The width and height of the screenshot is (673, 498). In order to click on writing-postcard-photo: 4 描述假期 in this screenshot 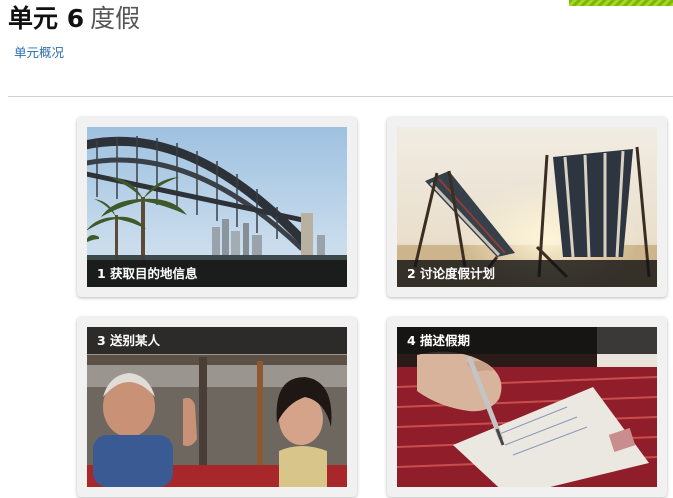, I will do `click(527, 407)`.